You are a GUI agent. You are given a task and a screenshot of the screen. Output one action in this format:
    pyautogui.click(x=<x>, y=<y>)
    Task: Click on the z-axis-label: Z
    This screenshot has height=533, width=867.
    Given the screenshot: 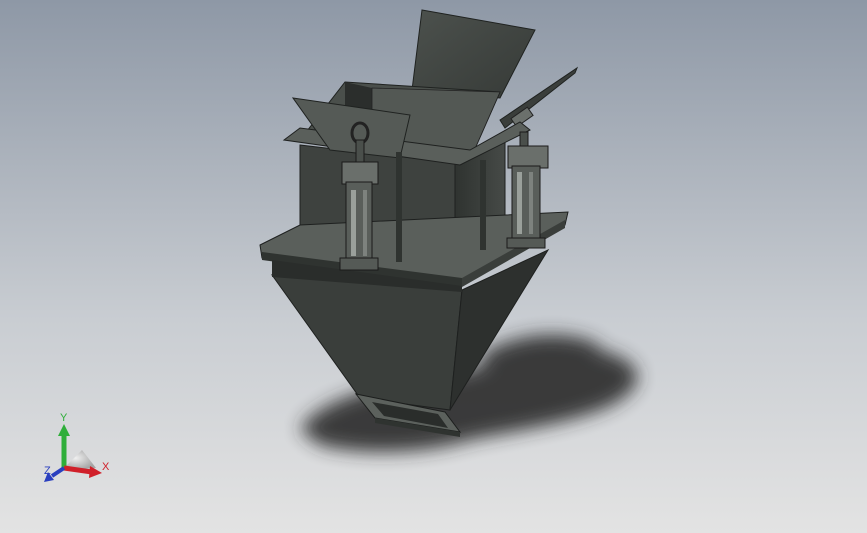 What is the action you would take?
    pyautogui.click(x=47, y=471)
    